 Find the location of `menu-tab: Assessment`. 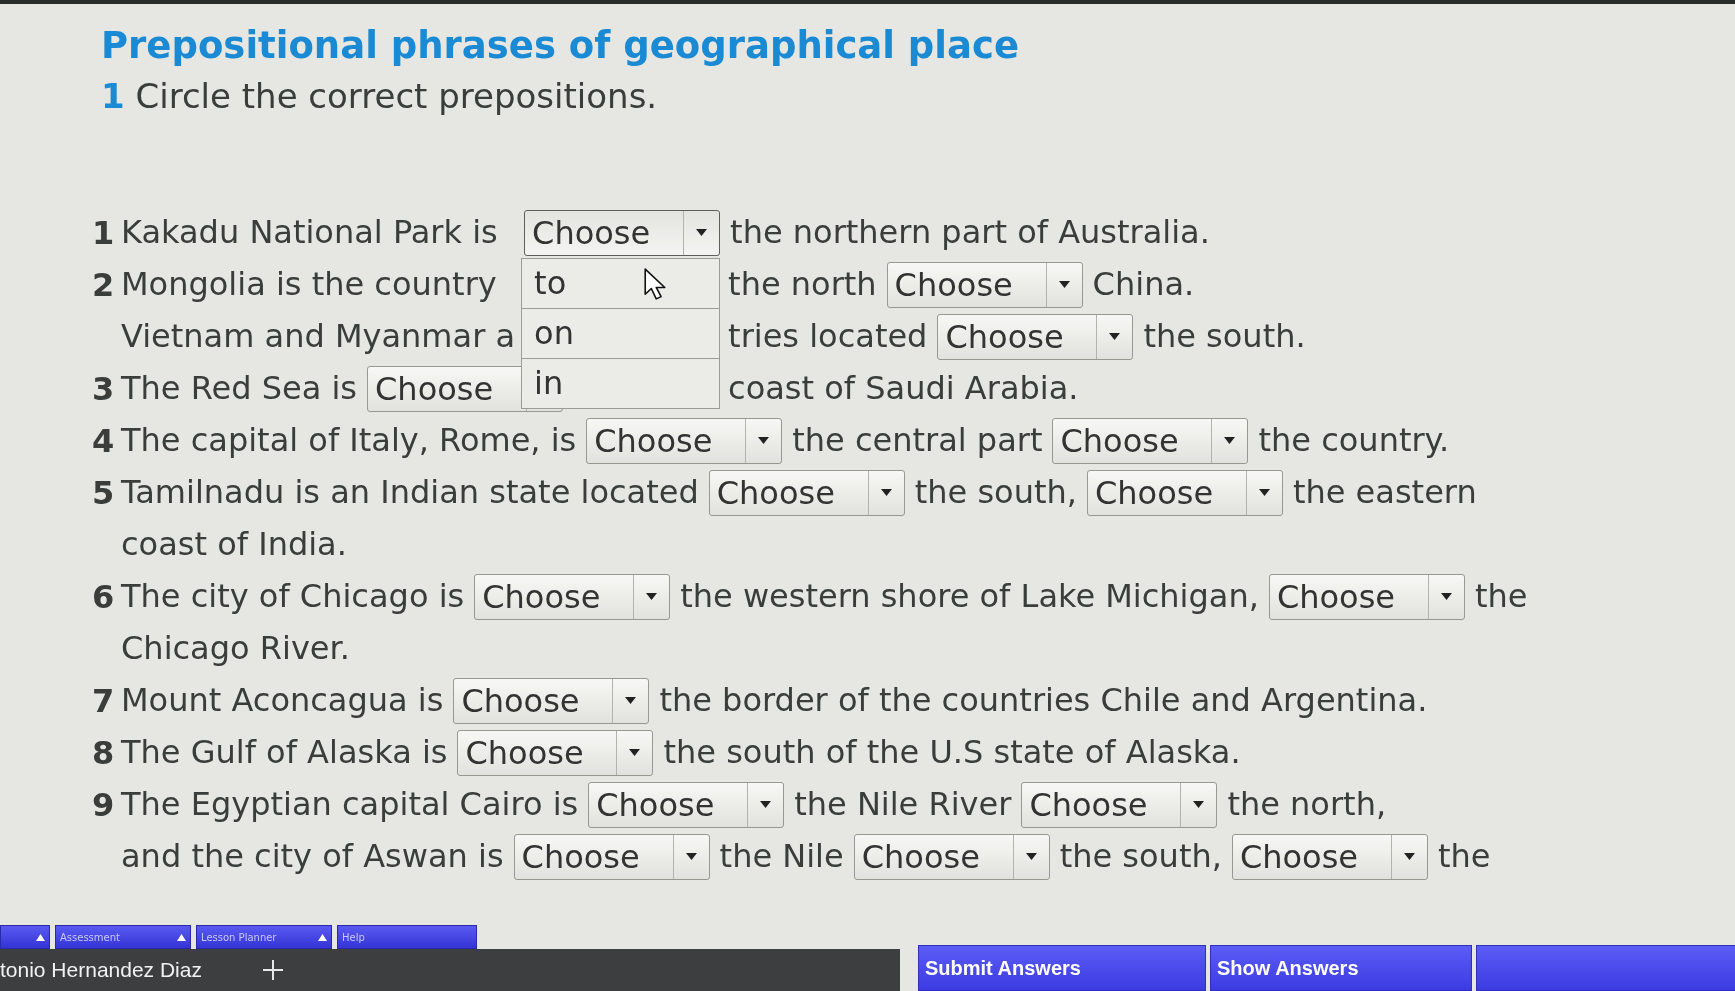

menu-tab: Assessment is located at coordinates (123, 937).